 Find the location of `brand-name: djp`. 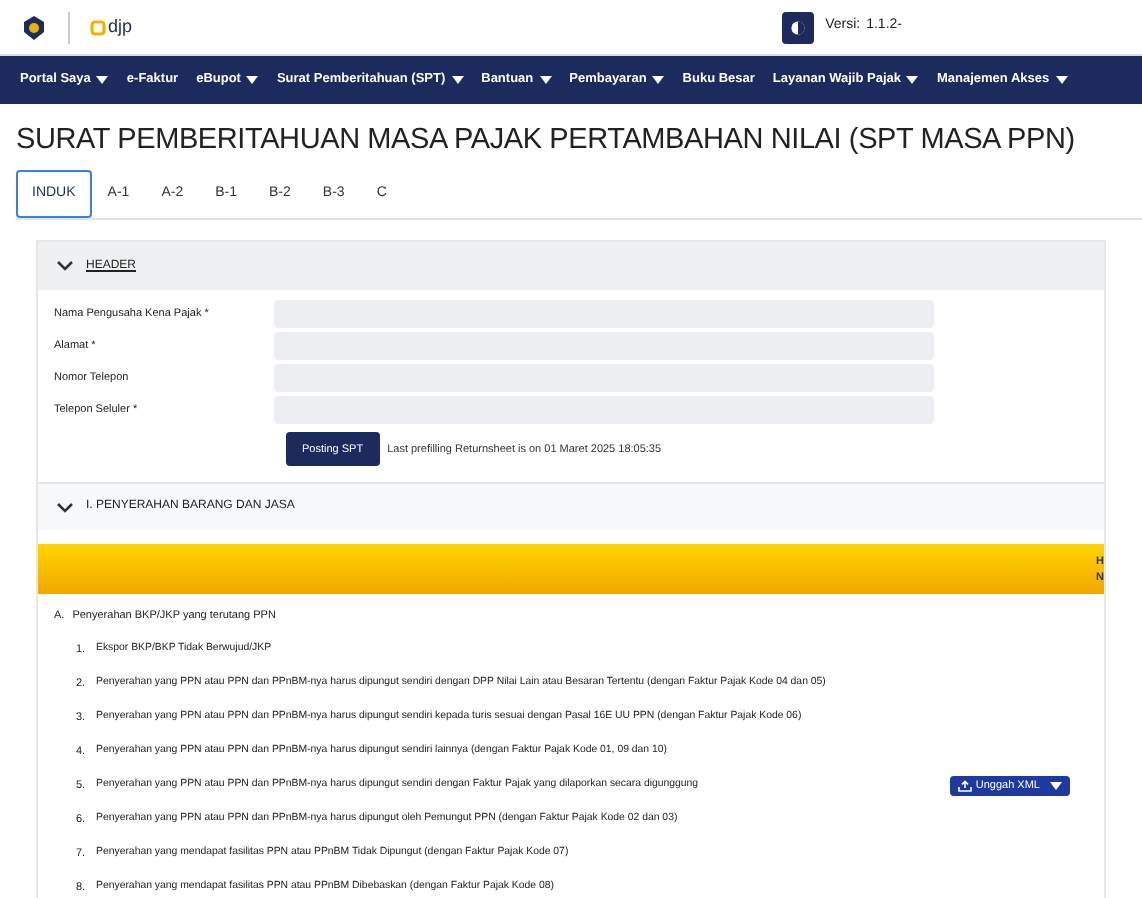

brand-name: djp is located at coordinates (120, 27).